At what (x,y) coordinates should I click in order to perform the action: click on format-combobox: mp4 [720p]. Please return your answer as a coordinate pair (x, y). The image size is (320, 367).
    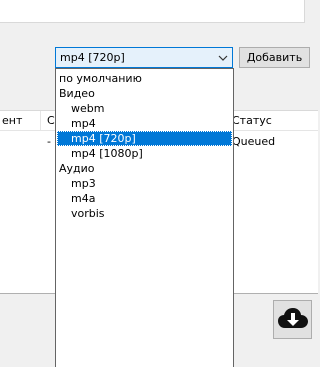
    Looking at the image, I should click on (144, 57).